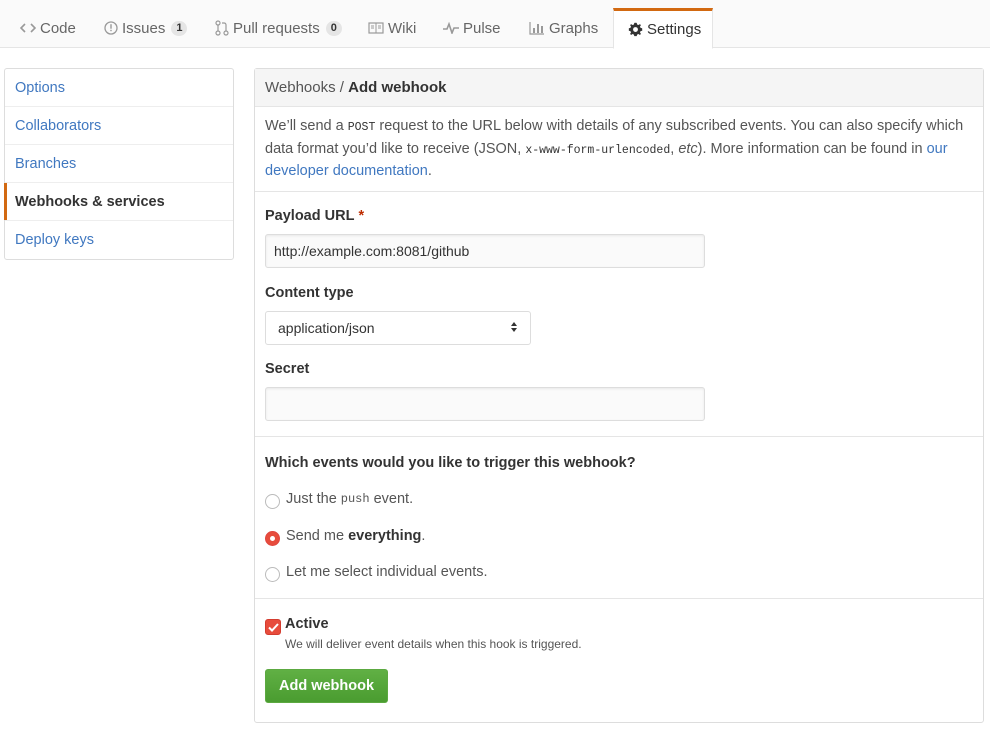 This screenshot has width=990, height=730. What do you see at coordinates (307, 624) in the screenshot?
I see `active-label: Active` at bounding box center [307, 624].